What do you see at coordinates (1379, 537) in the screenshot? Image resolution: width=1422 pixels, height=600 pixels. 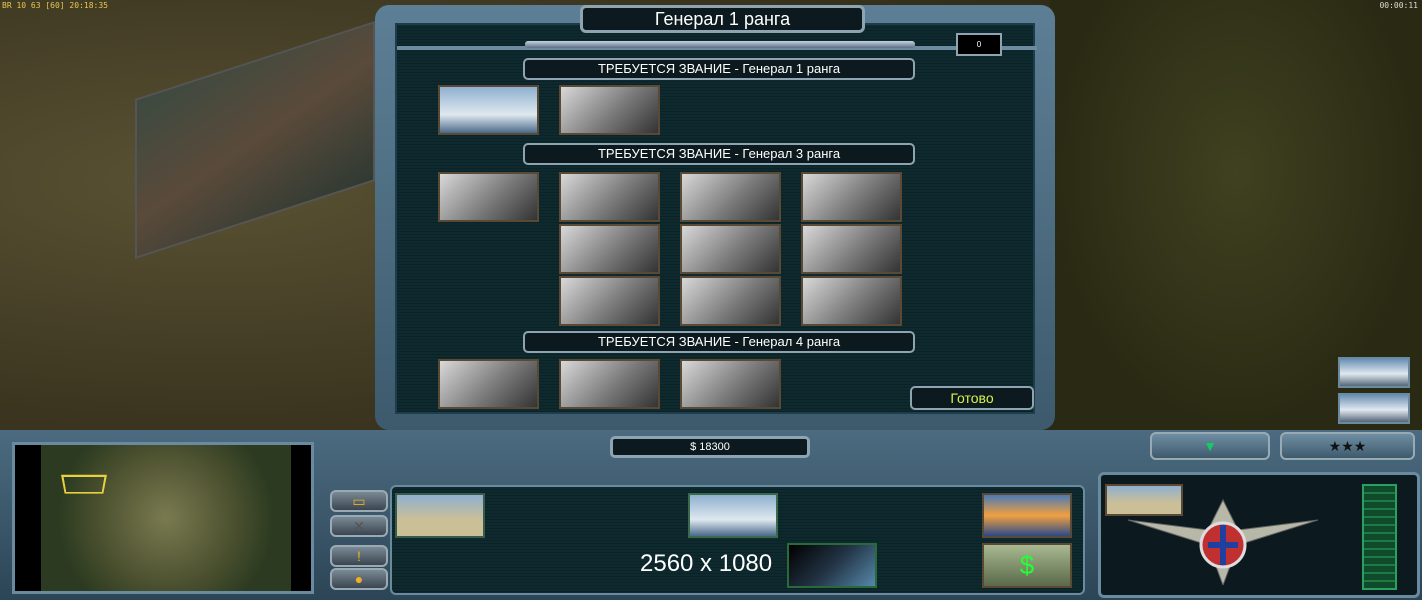 I see `power-meter` at bounding box center [1379, 537].